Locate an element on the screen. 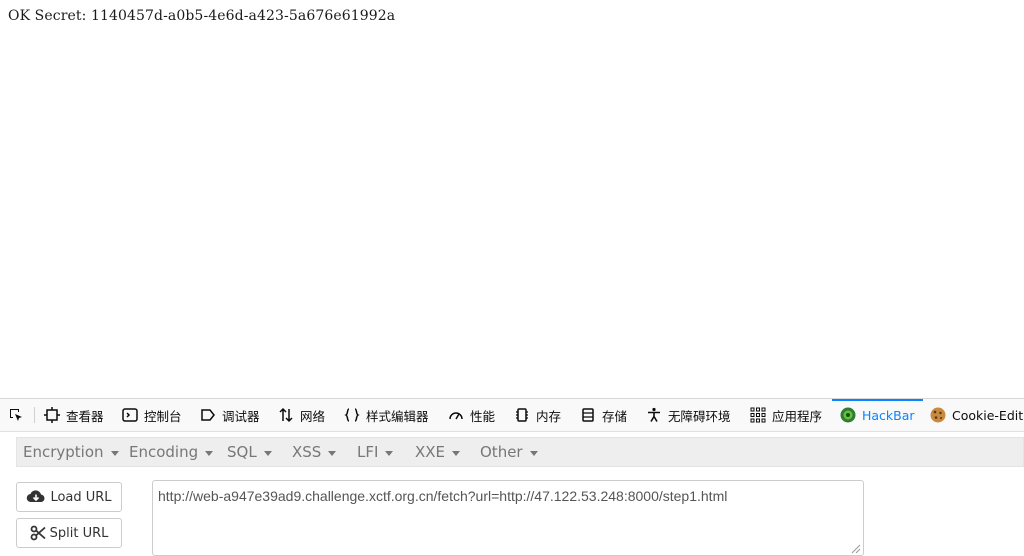 The width and height of the screenshot is (1024, 556). tab-label: 应用程序 is located at coordinates (797, 416).